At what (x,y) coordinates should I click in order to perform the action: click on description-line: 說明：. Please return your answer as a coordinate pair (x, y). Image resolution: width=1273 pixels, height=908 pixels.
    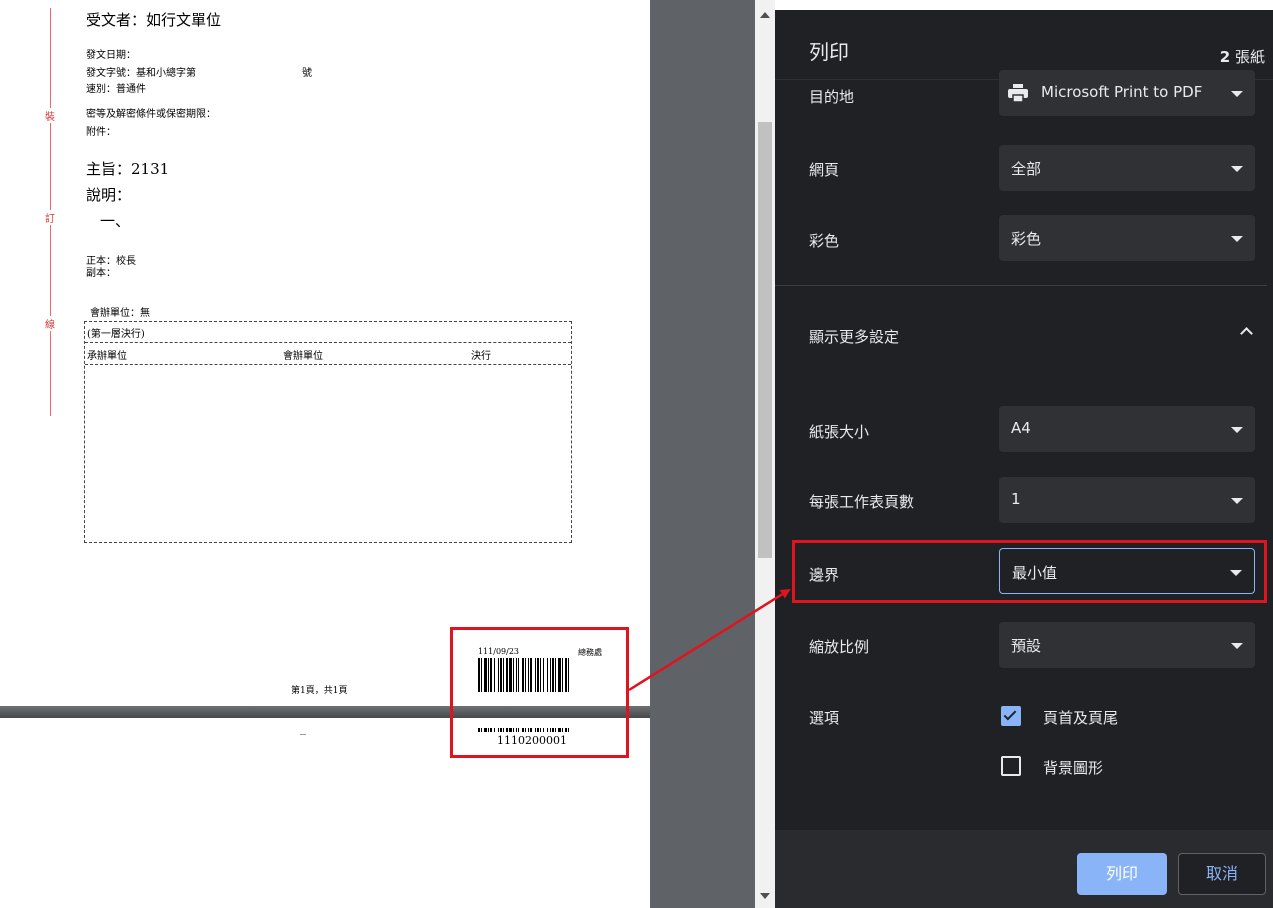
    Looking at the image, I should click on (109, 195).